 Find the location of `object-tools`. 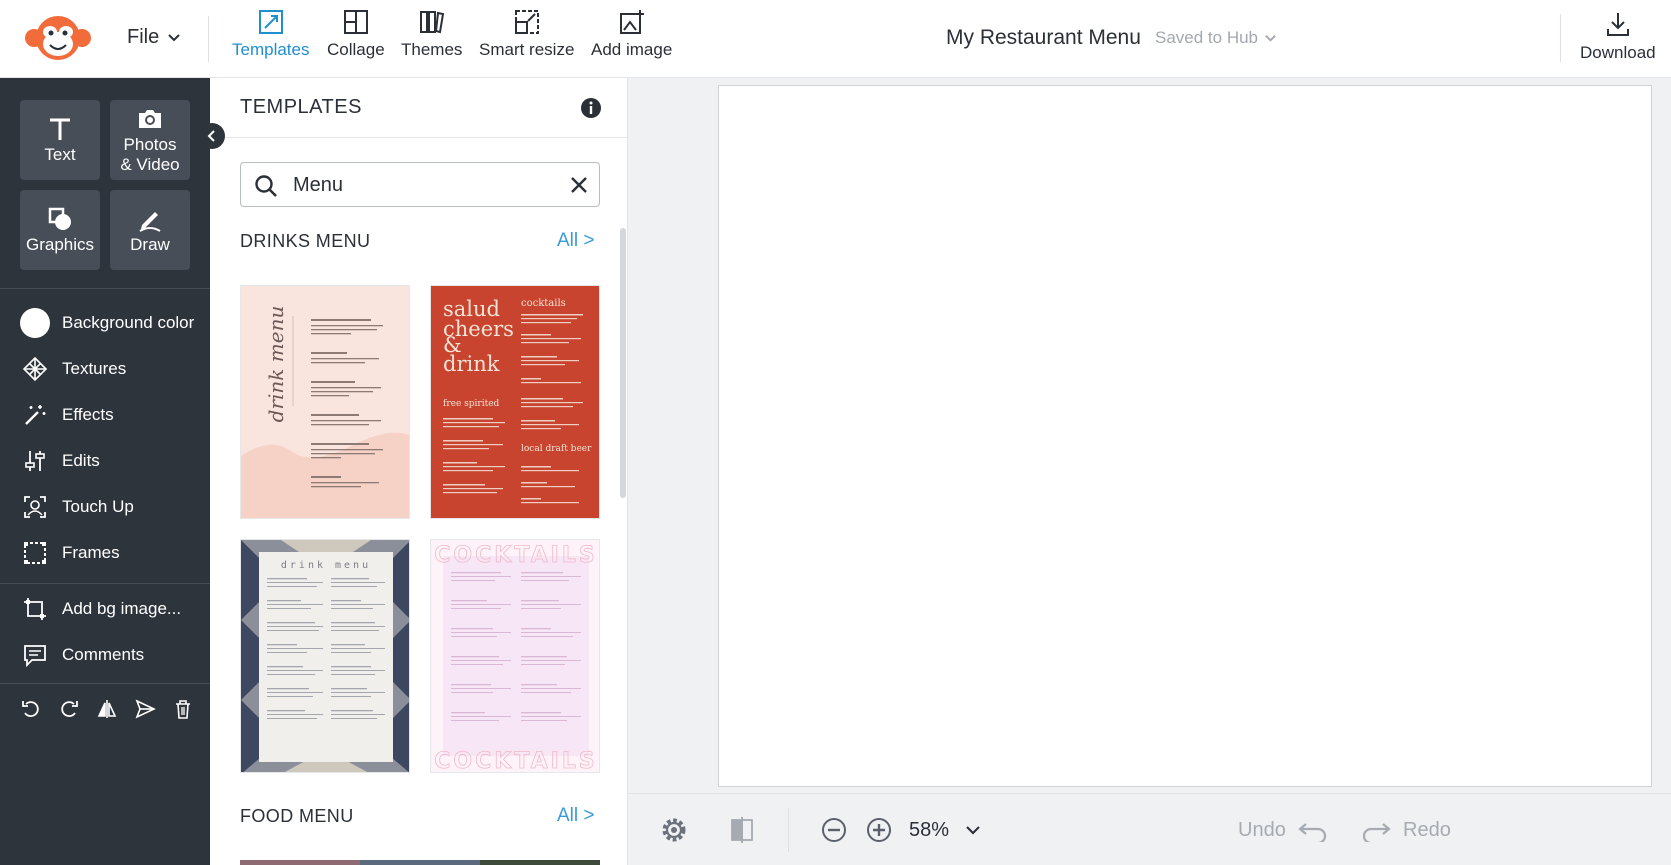

object-tools is located at coordinates (107, 709).